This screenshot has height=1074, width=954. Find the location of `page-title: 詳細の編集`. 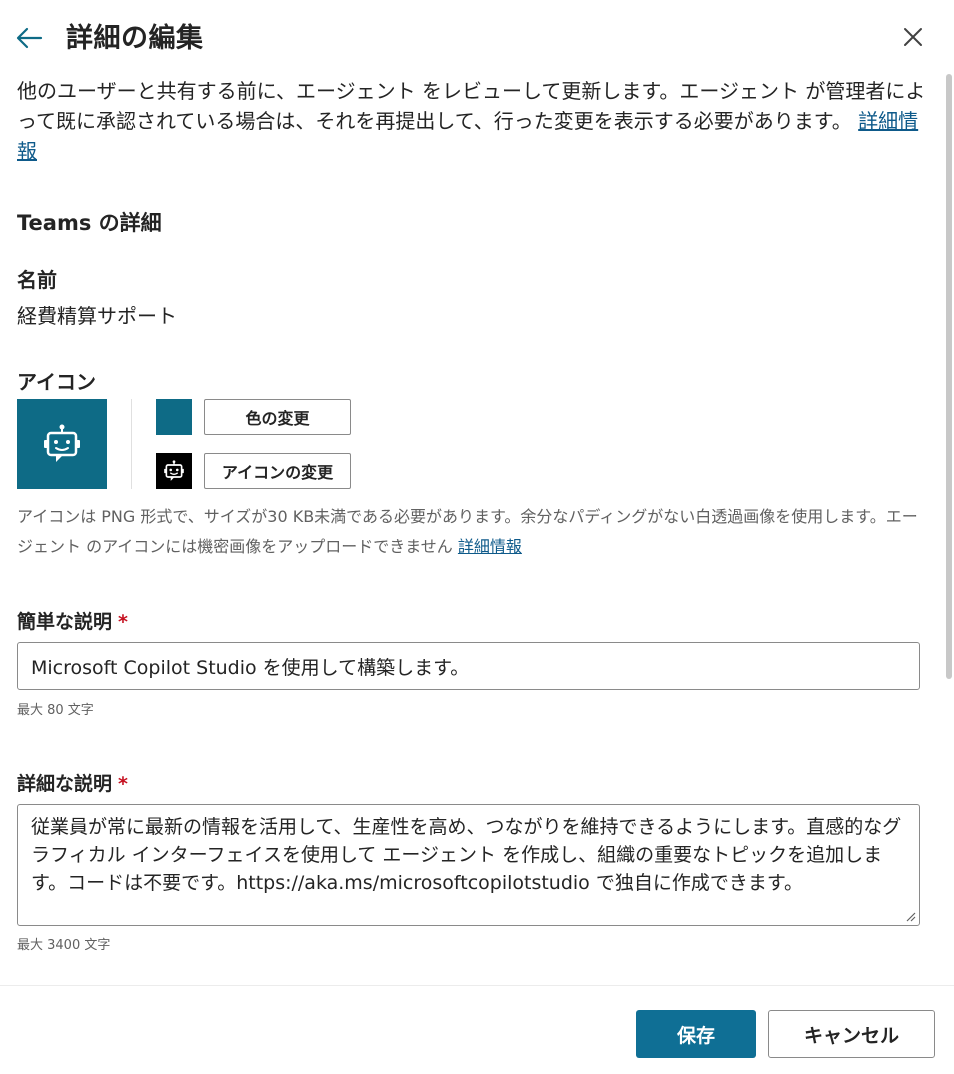

page-title: 詳細の編集 is located at coordinates (135, 38).